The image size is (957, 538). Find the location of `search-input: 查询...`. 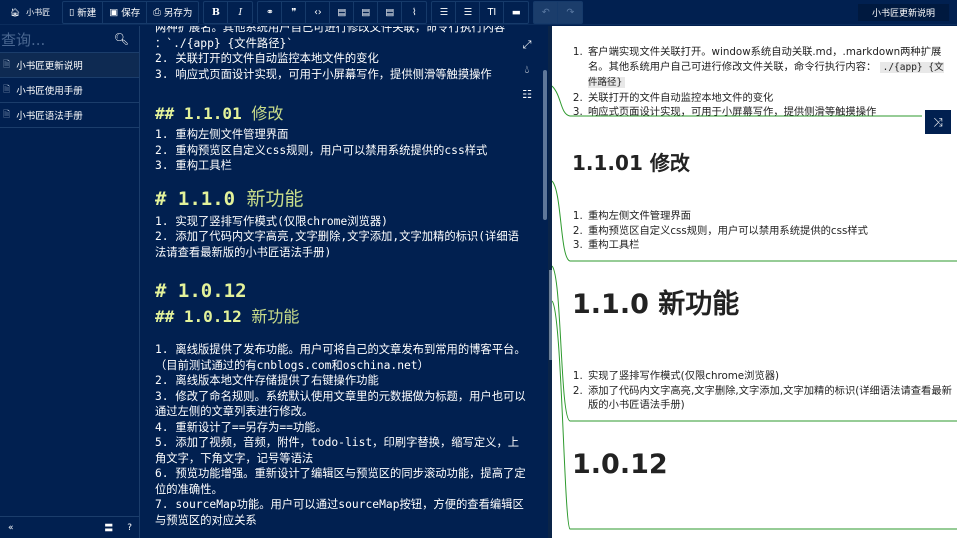

search-input: 查询... is located at coordinates (23, 39).